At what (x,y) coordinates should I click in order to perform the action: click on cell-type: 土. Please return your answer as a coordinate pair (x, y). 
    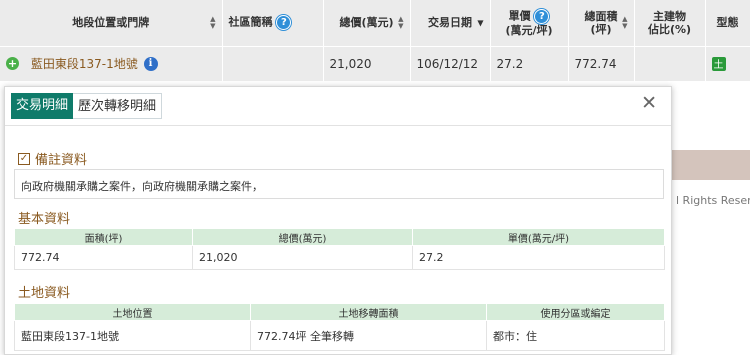
    Looking at the image, I should click on (727, 63).